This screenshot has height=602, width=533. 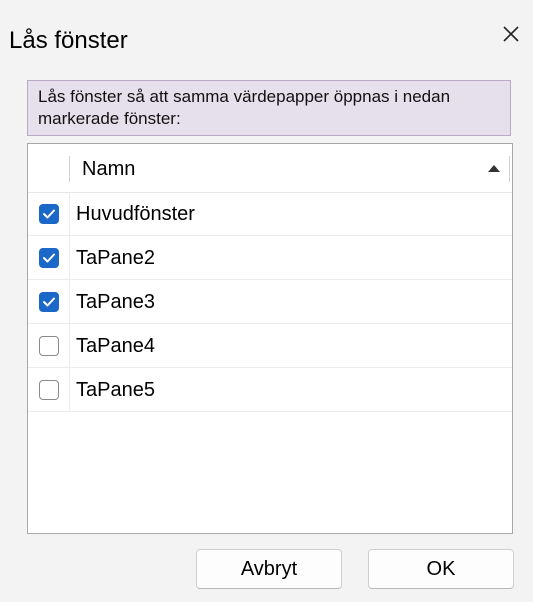 I want to click on list-item: TaPane2, so click(x=270, y=258).